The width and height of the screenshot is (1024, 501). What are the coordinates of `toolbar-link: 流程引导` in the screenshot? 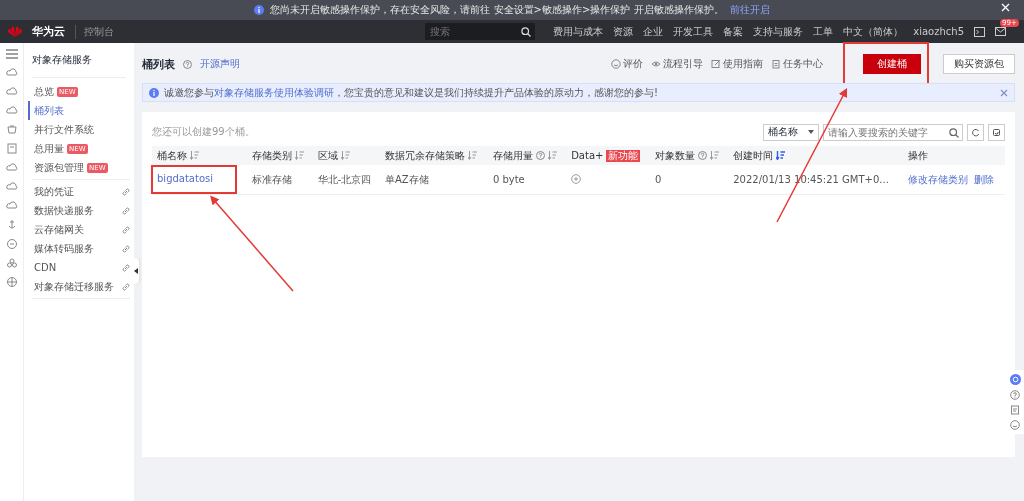 It's located at (677, 64).